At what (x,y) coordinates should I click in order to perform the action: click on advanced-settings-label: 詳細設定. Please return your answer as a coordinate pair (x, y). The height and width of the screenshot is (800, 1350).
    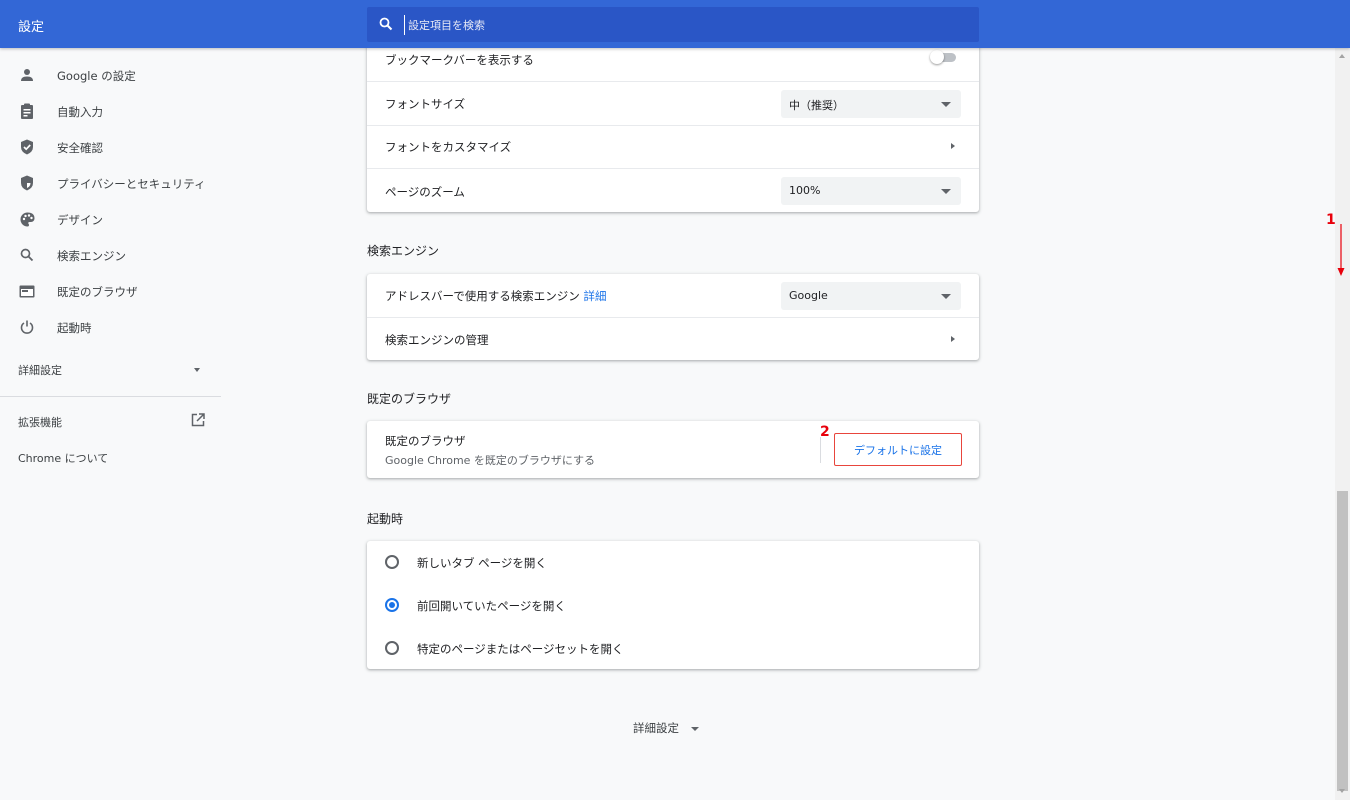
    Looking at the image, I should click on (656, 728).